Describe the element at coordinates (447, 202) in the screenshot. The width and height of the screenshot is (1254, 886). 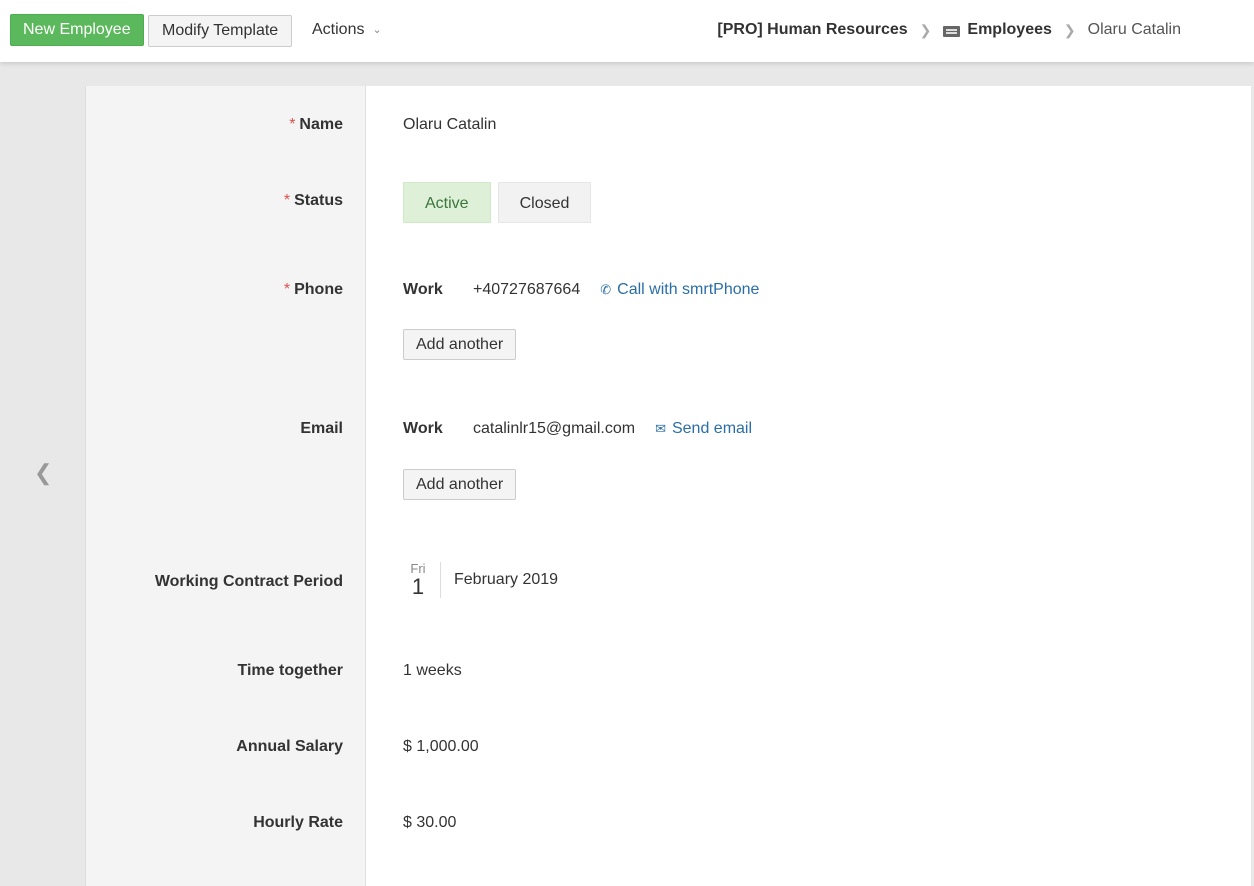
I see `status-active-button: Active` at that location.